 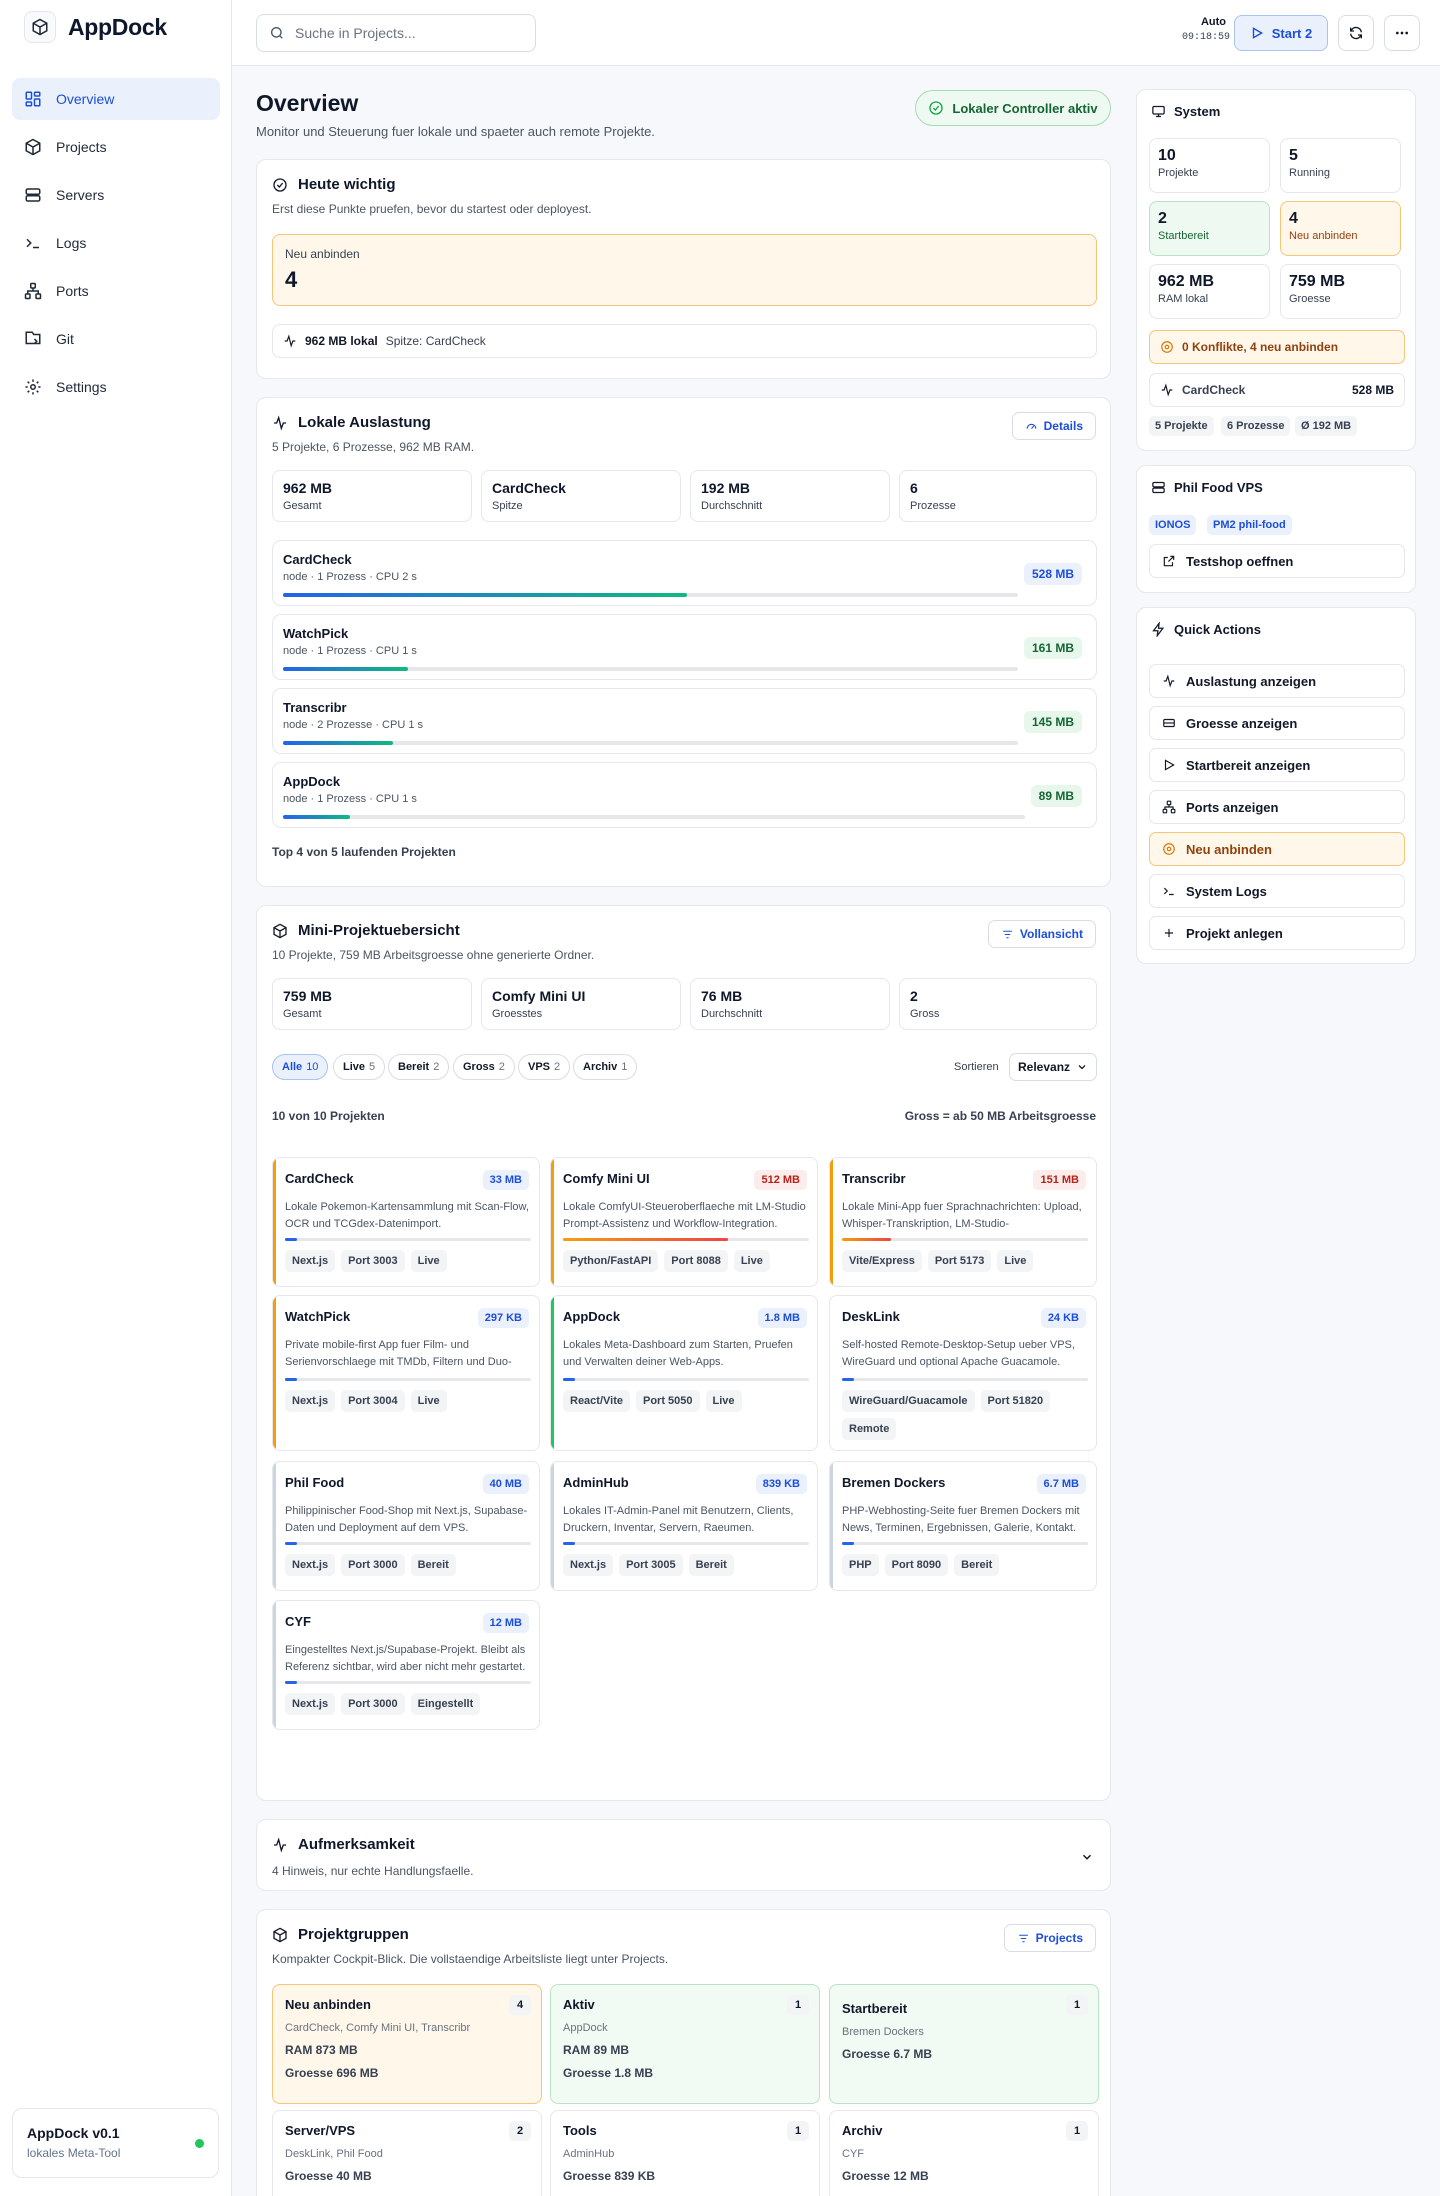 I want to click on project-tag: Port 3004, so click(x=373, y=1401).